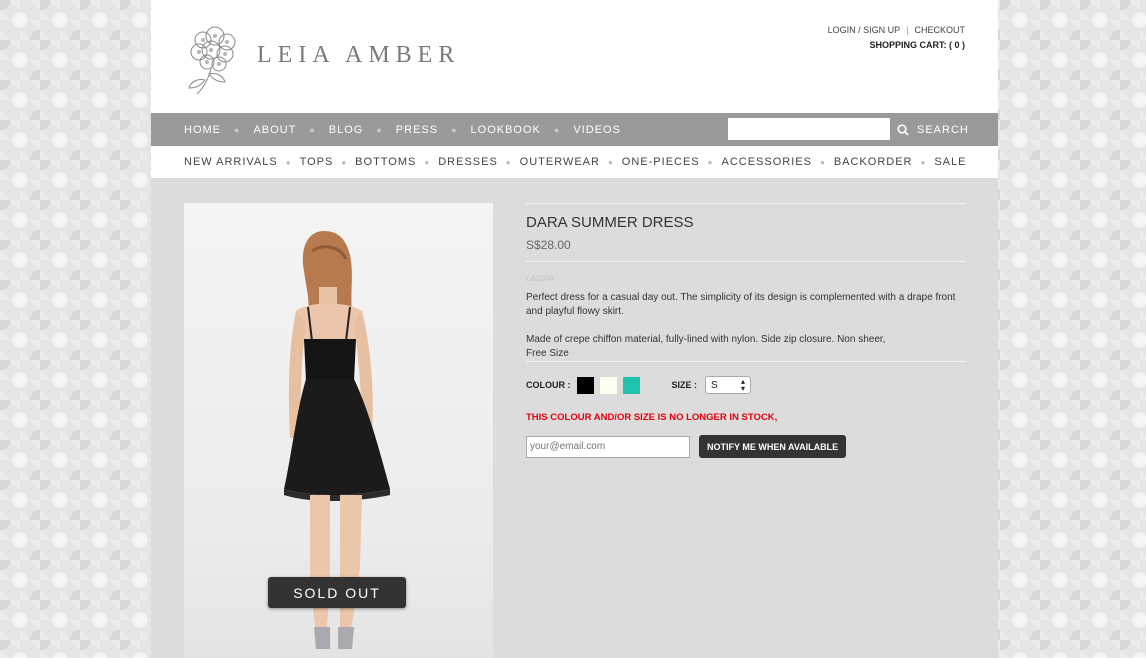  I want to click on colour-swatch-cream, so click(608, 385).